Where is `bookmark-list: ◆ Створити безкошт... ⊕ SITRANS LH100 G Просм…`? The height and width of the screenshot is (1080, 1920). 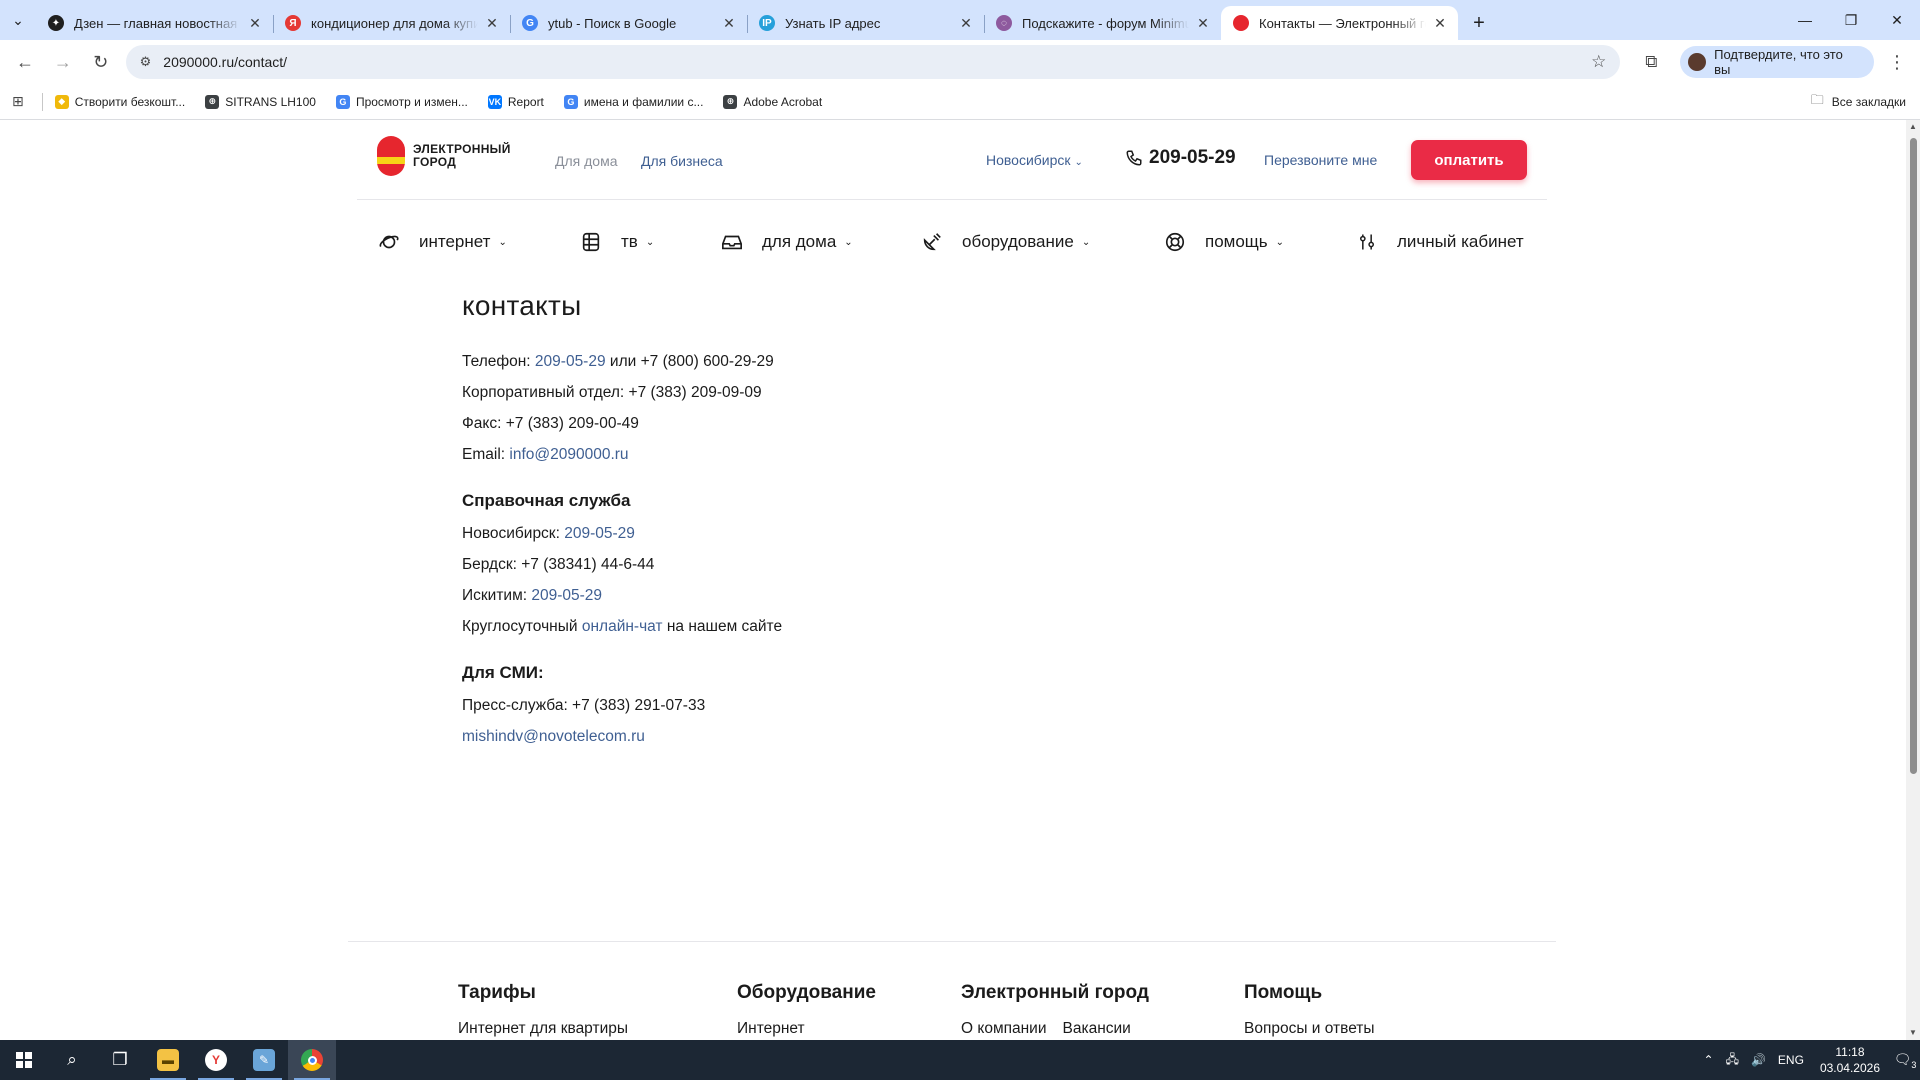
bookmark-list: ◆ Створити безкошт... ⊕ SITRANS LH100 G Просм… is located at coordinates (448, 101).